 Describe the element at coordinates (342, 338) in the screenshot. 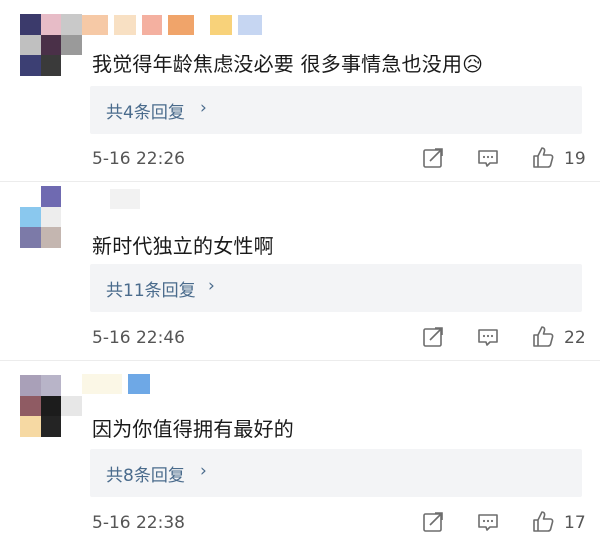

I see `comment-footer: 5-16 22:46 22` at that location.